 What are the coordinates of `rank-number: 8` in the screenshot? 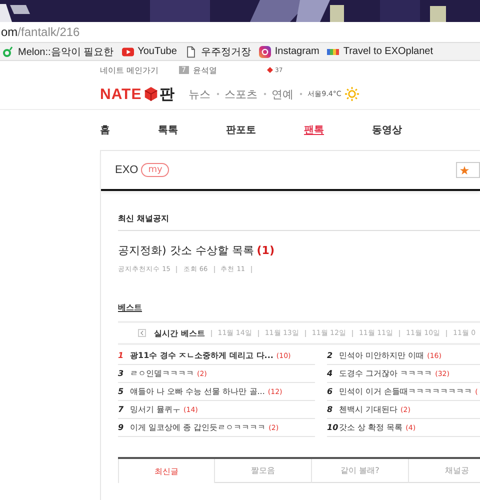 It's located at (330, 409).